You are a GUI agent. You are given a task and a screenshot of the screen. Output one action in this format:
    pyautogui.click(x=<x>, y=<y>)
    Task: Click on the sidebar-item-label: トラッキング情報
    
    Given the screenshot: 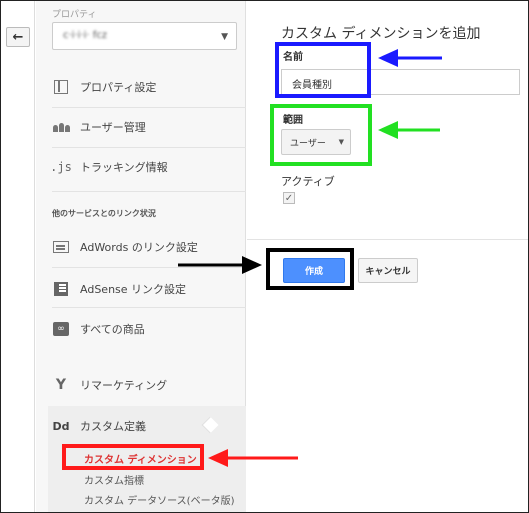 What is the action you would take?
    pyautogui.click(x=124, y=167)
    